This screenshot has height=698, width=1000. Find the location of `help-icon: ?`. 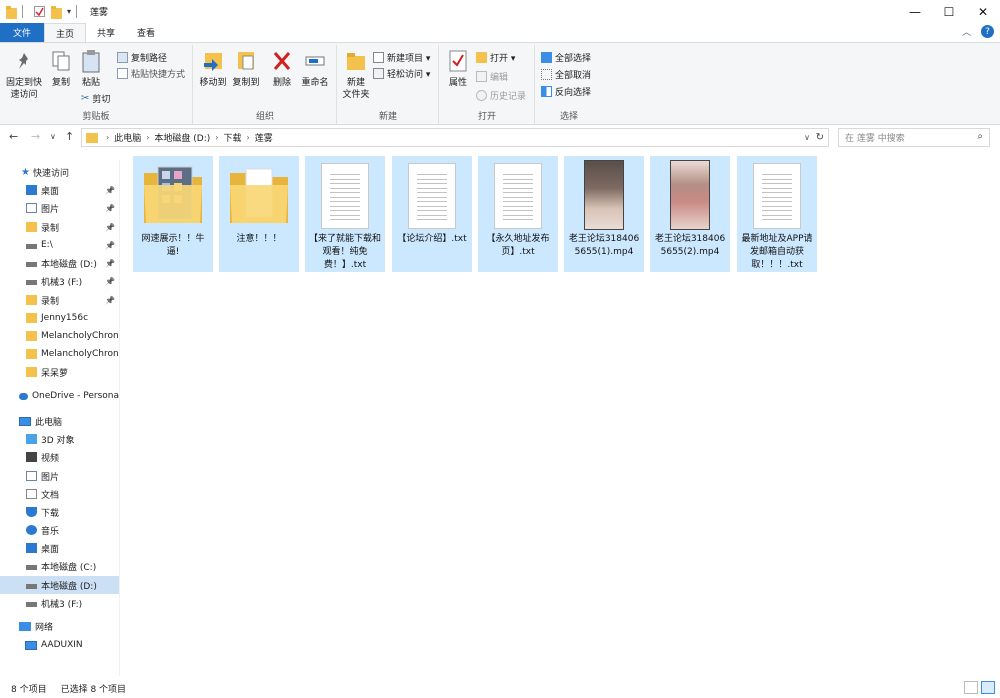

help-icon: ? is located at coordinates (987, 31).